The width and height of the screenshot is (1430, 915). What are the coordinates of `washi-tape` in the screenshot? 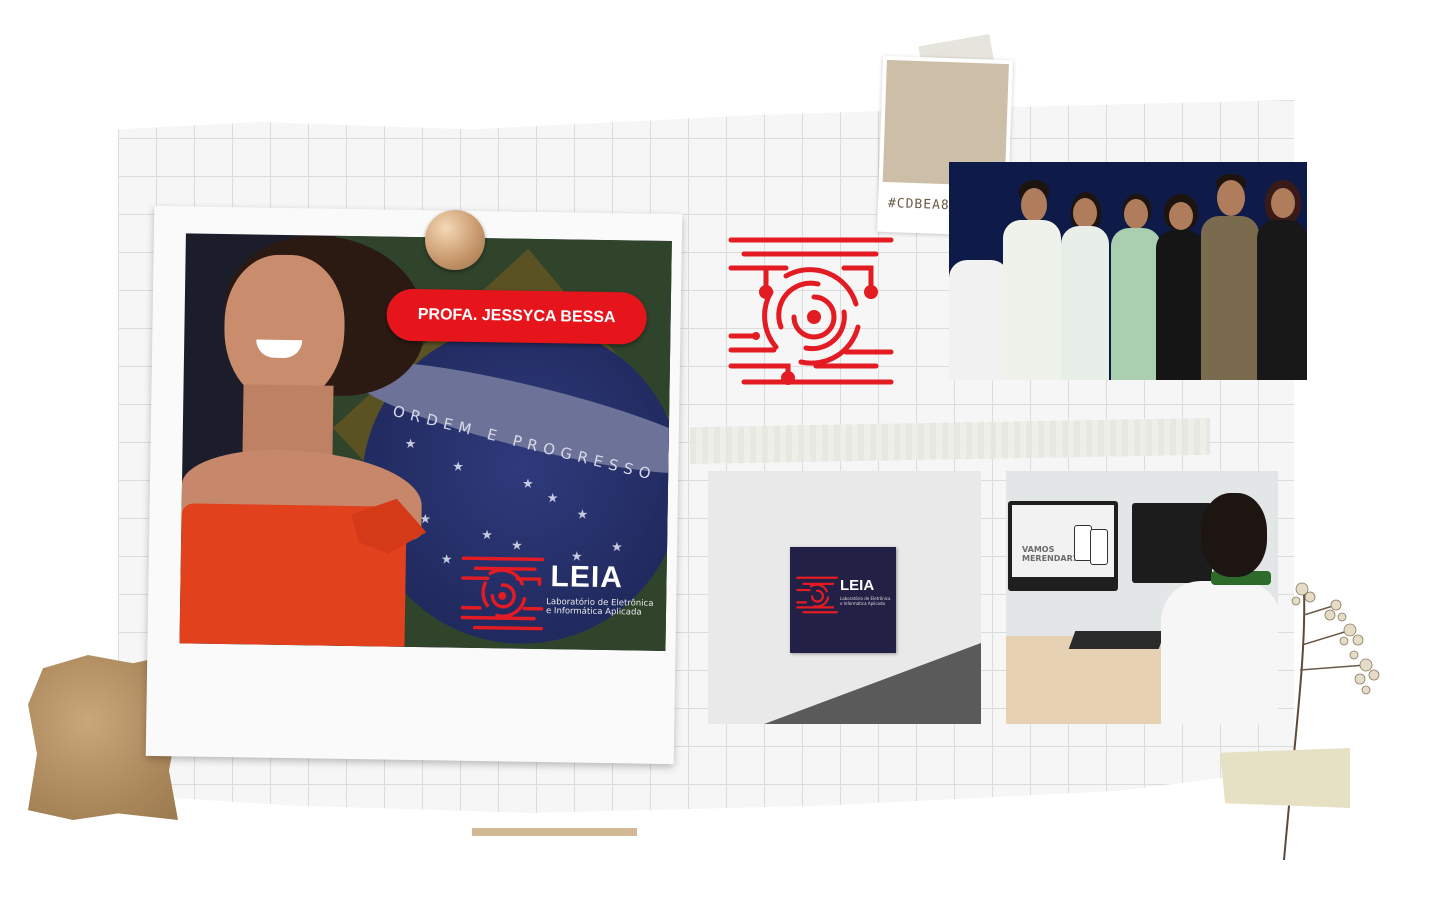 It's located at (1285, 778).